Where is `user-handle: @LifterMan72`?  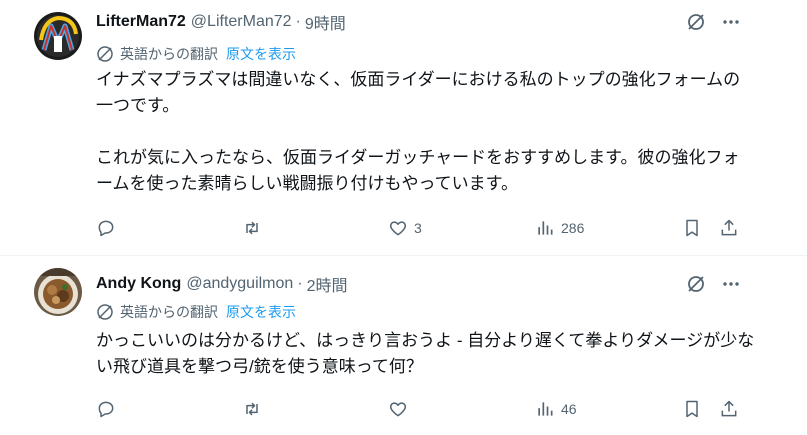 user-handle: @LifterMan72 is located at coordinates (241, 22).